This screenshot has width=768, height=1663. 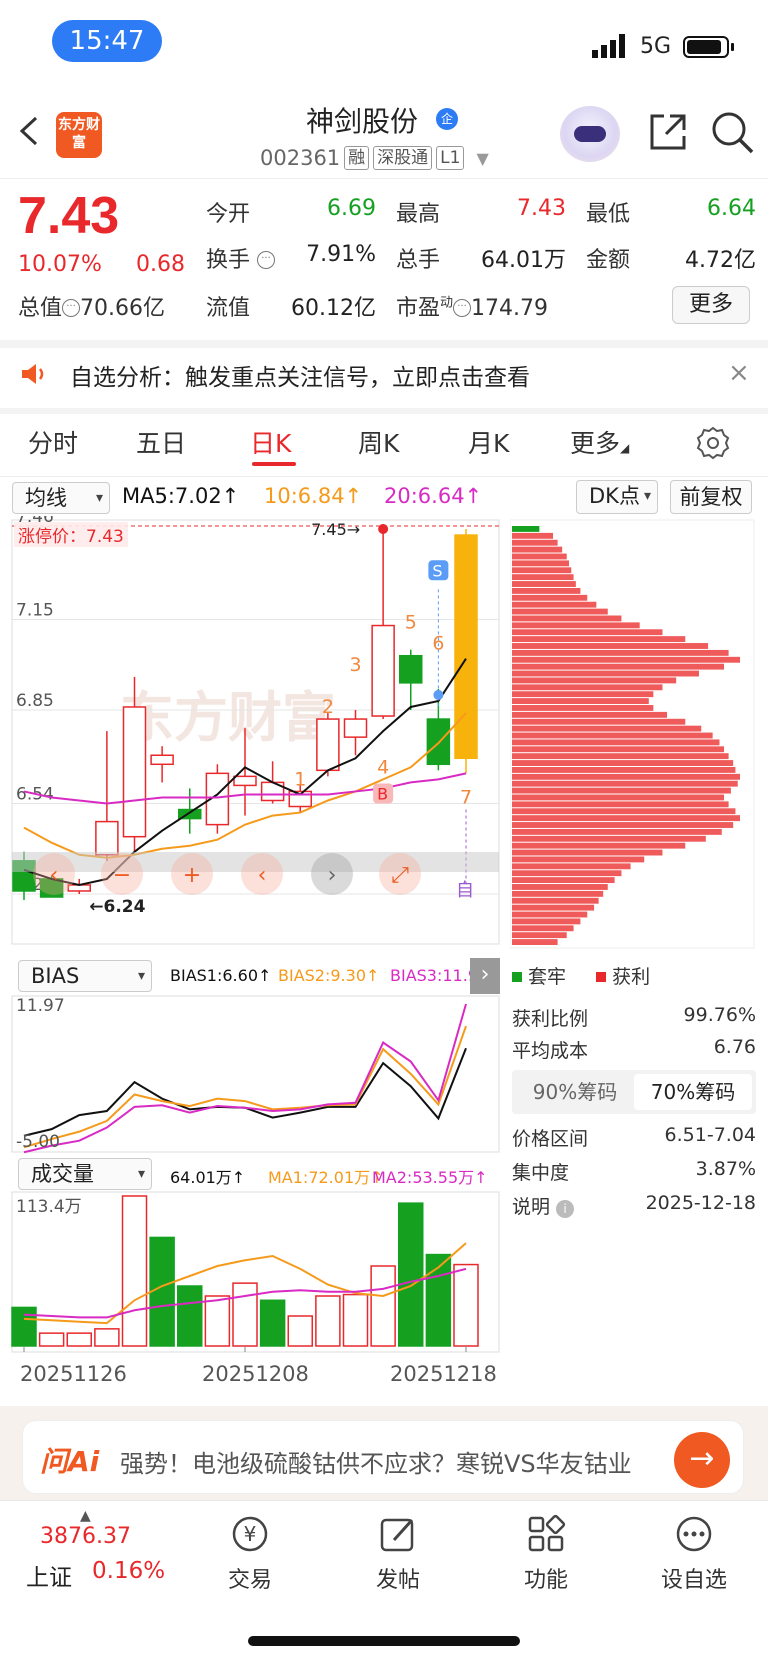 What do you see at coordinates (60, 264) in the screenshot?
I see `change-percent: 10.07%` at bounding box center [60, 264].